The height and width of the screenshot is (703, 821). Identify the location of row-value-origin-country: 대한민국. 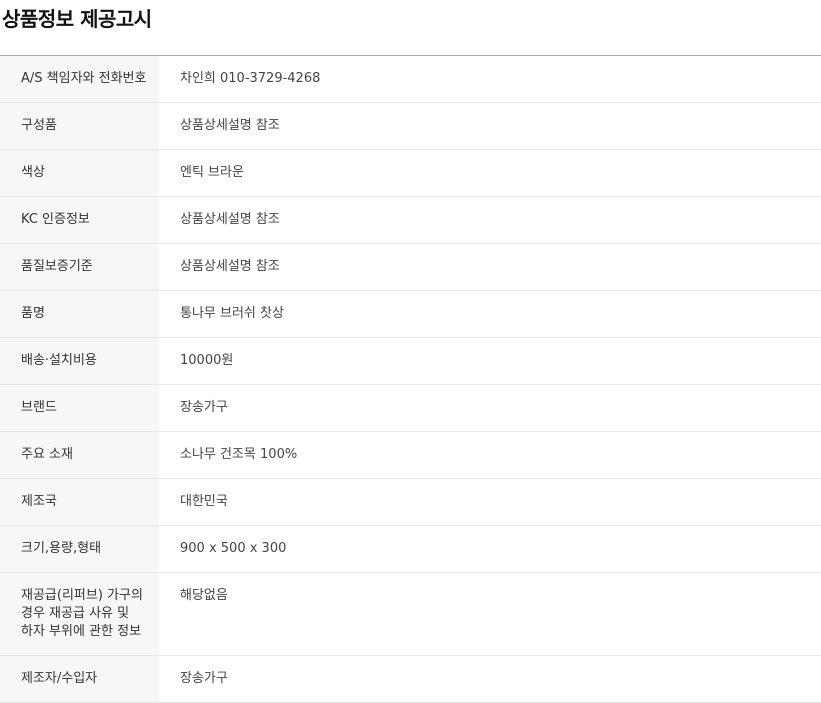
(490, 502).